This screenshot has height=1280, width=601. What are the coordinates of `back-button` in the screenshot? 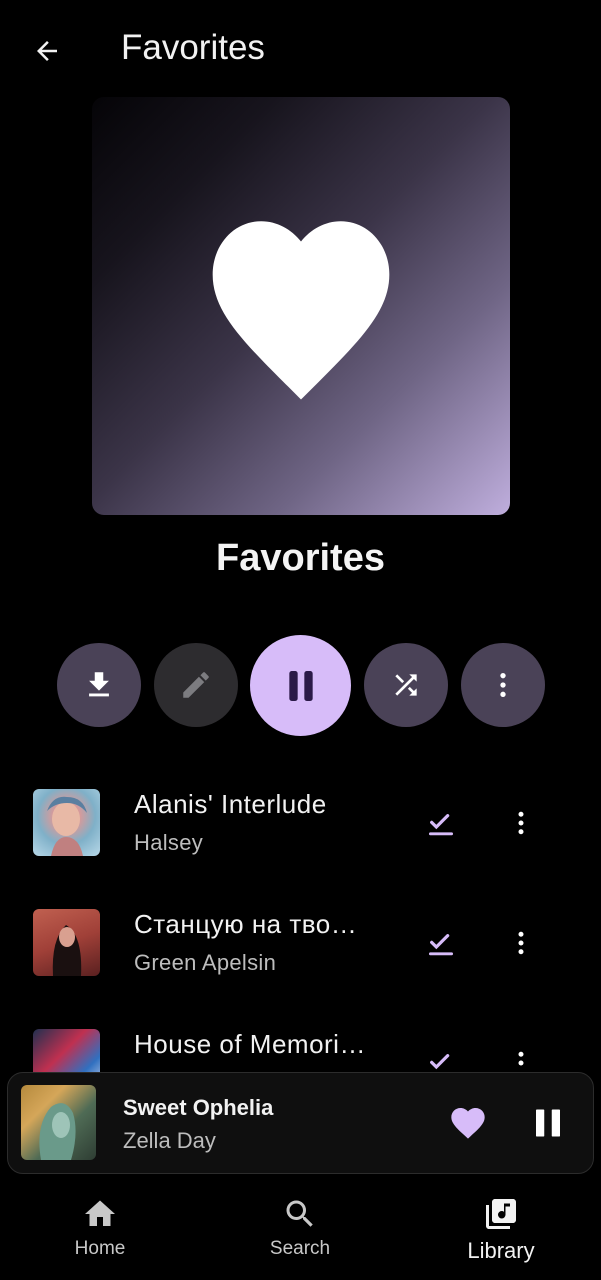 It's located at (47, 51).